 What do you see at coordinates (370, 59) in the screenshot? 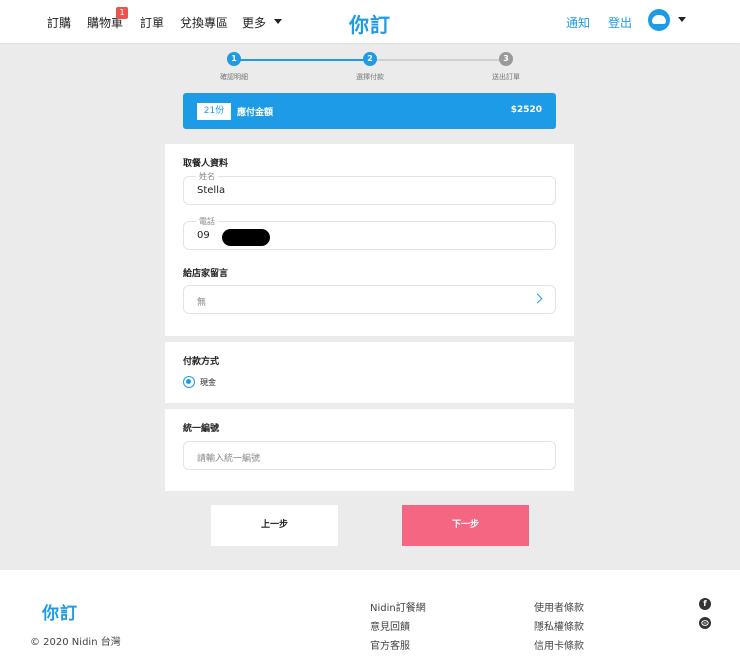
I see `step-2-dot: 2` at bounding box center [370, 59].